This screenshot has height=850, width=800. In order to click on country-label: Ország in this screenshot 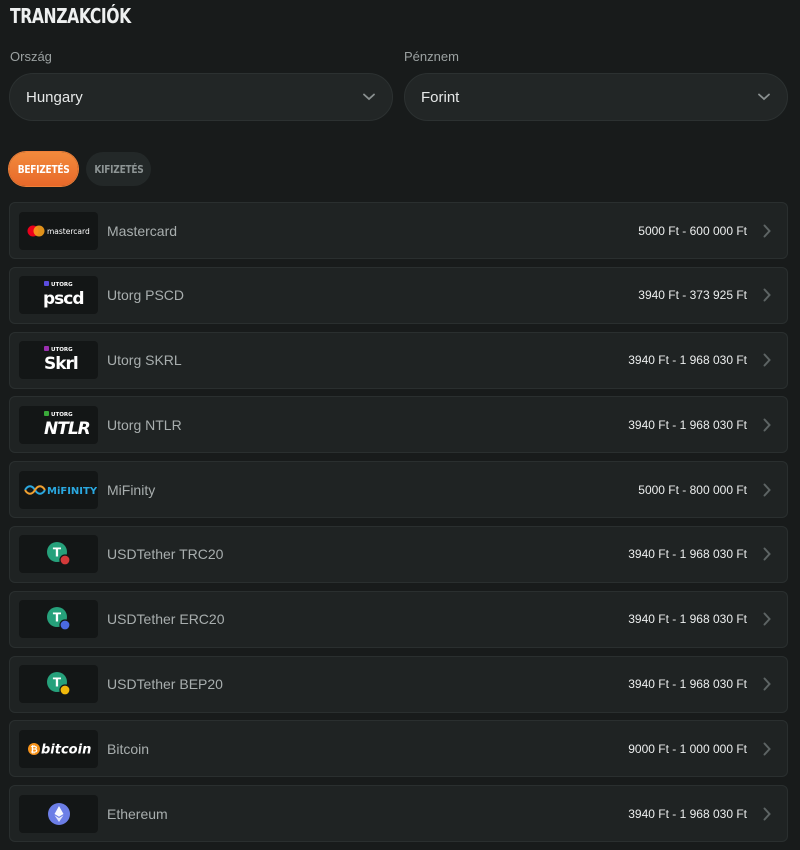, I will do `click(31, 56)`.